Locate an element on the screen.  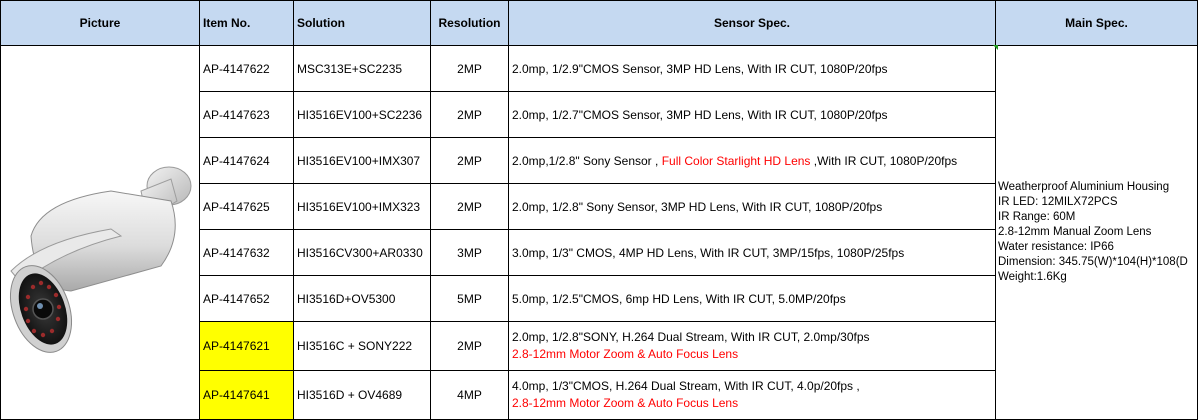
solution-cell: HI3516EV100+IMX307 is located at coordinates (362, 160).